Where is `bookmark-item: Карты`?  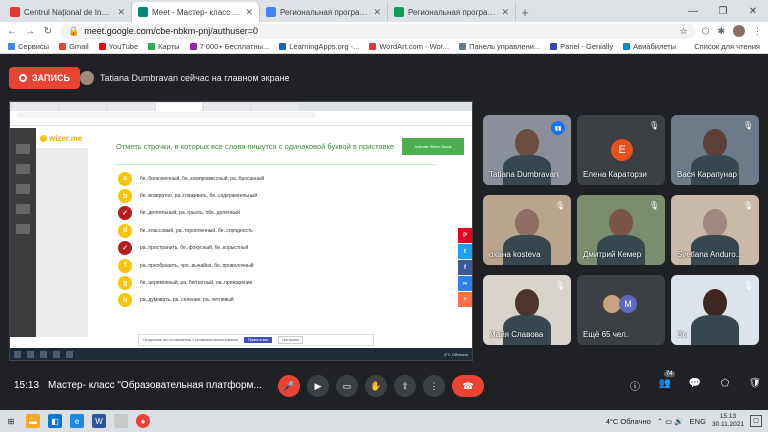
bookmark-item: Карты is located at coordinates (164, 46).